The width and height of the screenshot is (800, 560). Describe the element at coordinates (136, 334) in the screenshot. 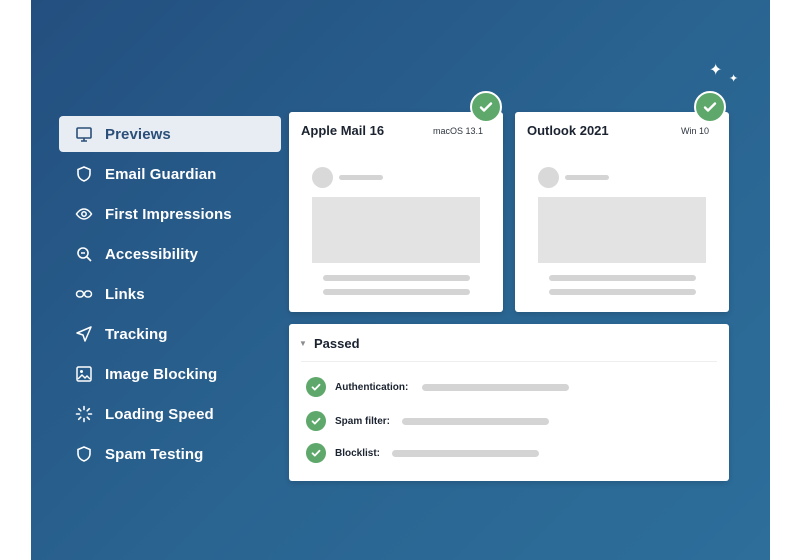

I see `sidebar-item-label: Tracking` at that location.